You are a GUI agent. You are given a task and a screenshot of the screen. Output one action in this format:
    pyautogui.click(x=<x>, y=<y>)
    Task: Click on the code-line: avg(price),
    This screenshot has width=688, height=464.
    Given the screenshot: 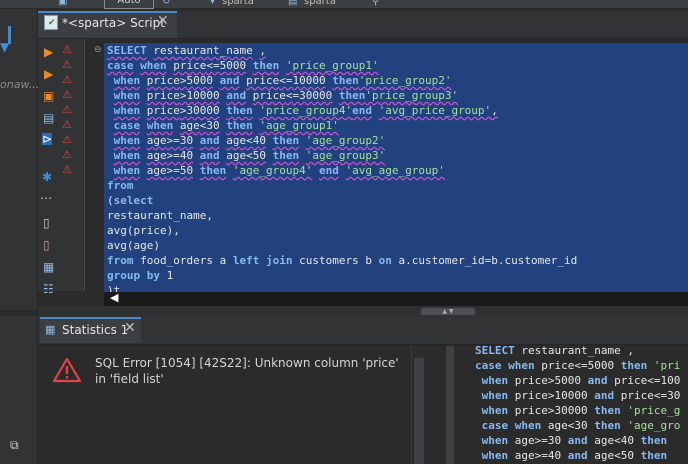 What is the action you would take?
    pyautogui.click(x=342, y=230)
    